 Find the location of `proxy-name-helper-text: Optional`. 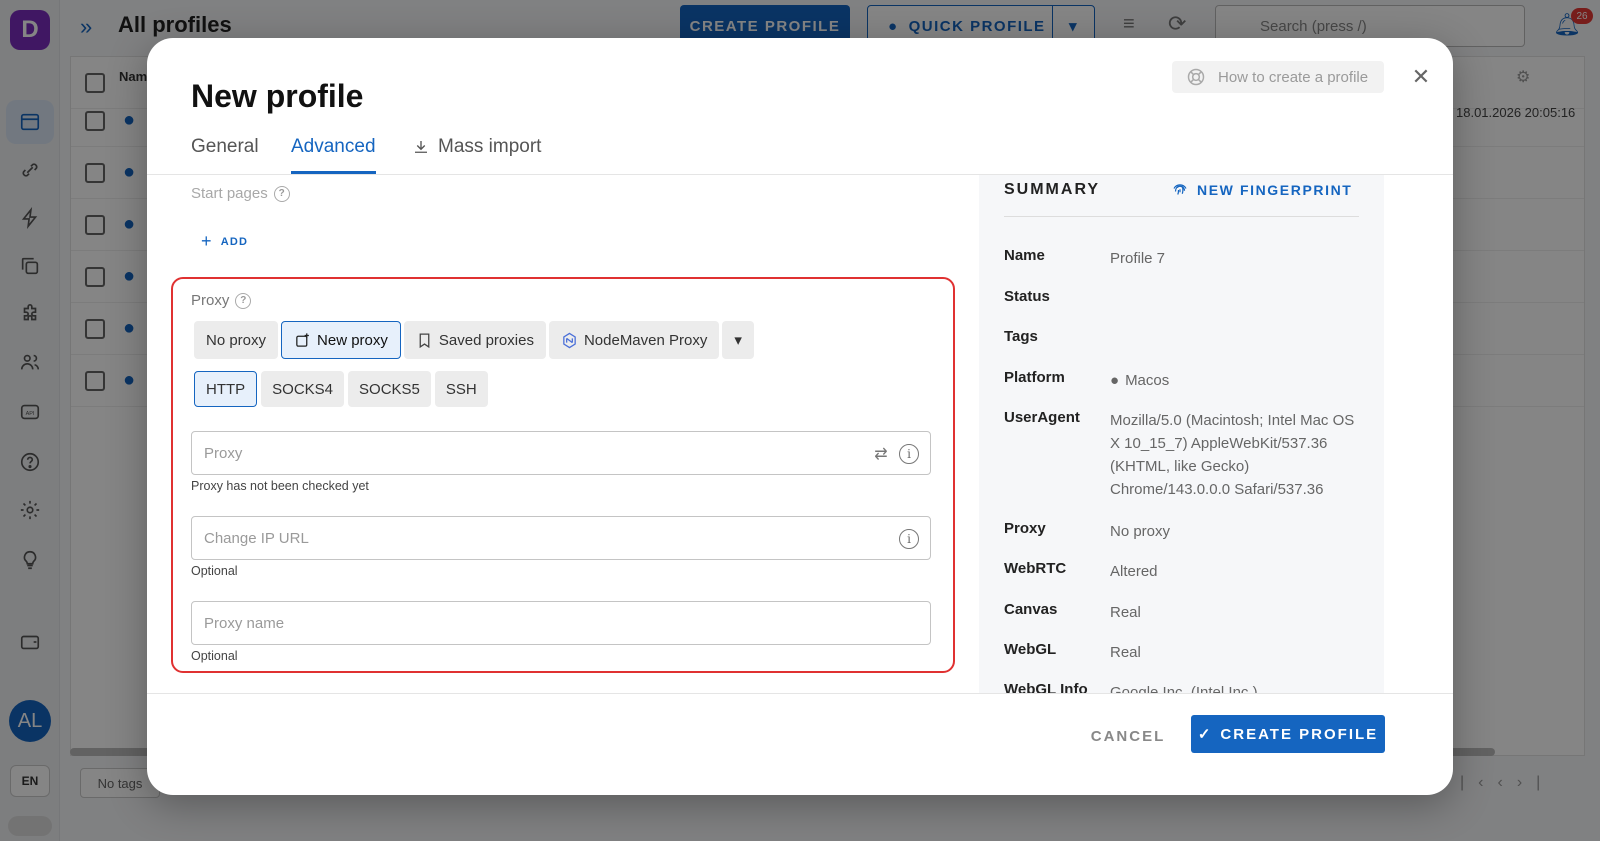

proxy-name-helper-text: Optional is located at coordinates (214, 656).